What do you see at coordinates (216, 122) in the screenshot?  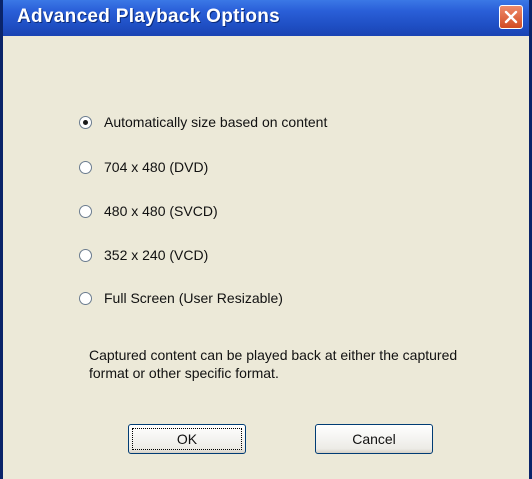 I see `option-label: Automatically size based on content` at bounding box center [216, 122].